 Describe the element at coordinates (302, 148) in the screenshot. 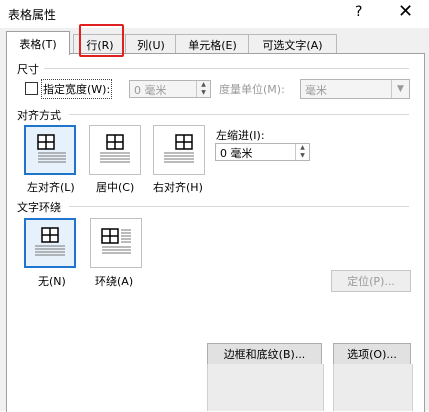

I see `indent-up-icon: ▲` at that location.